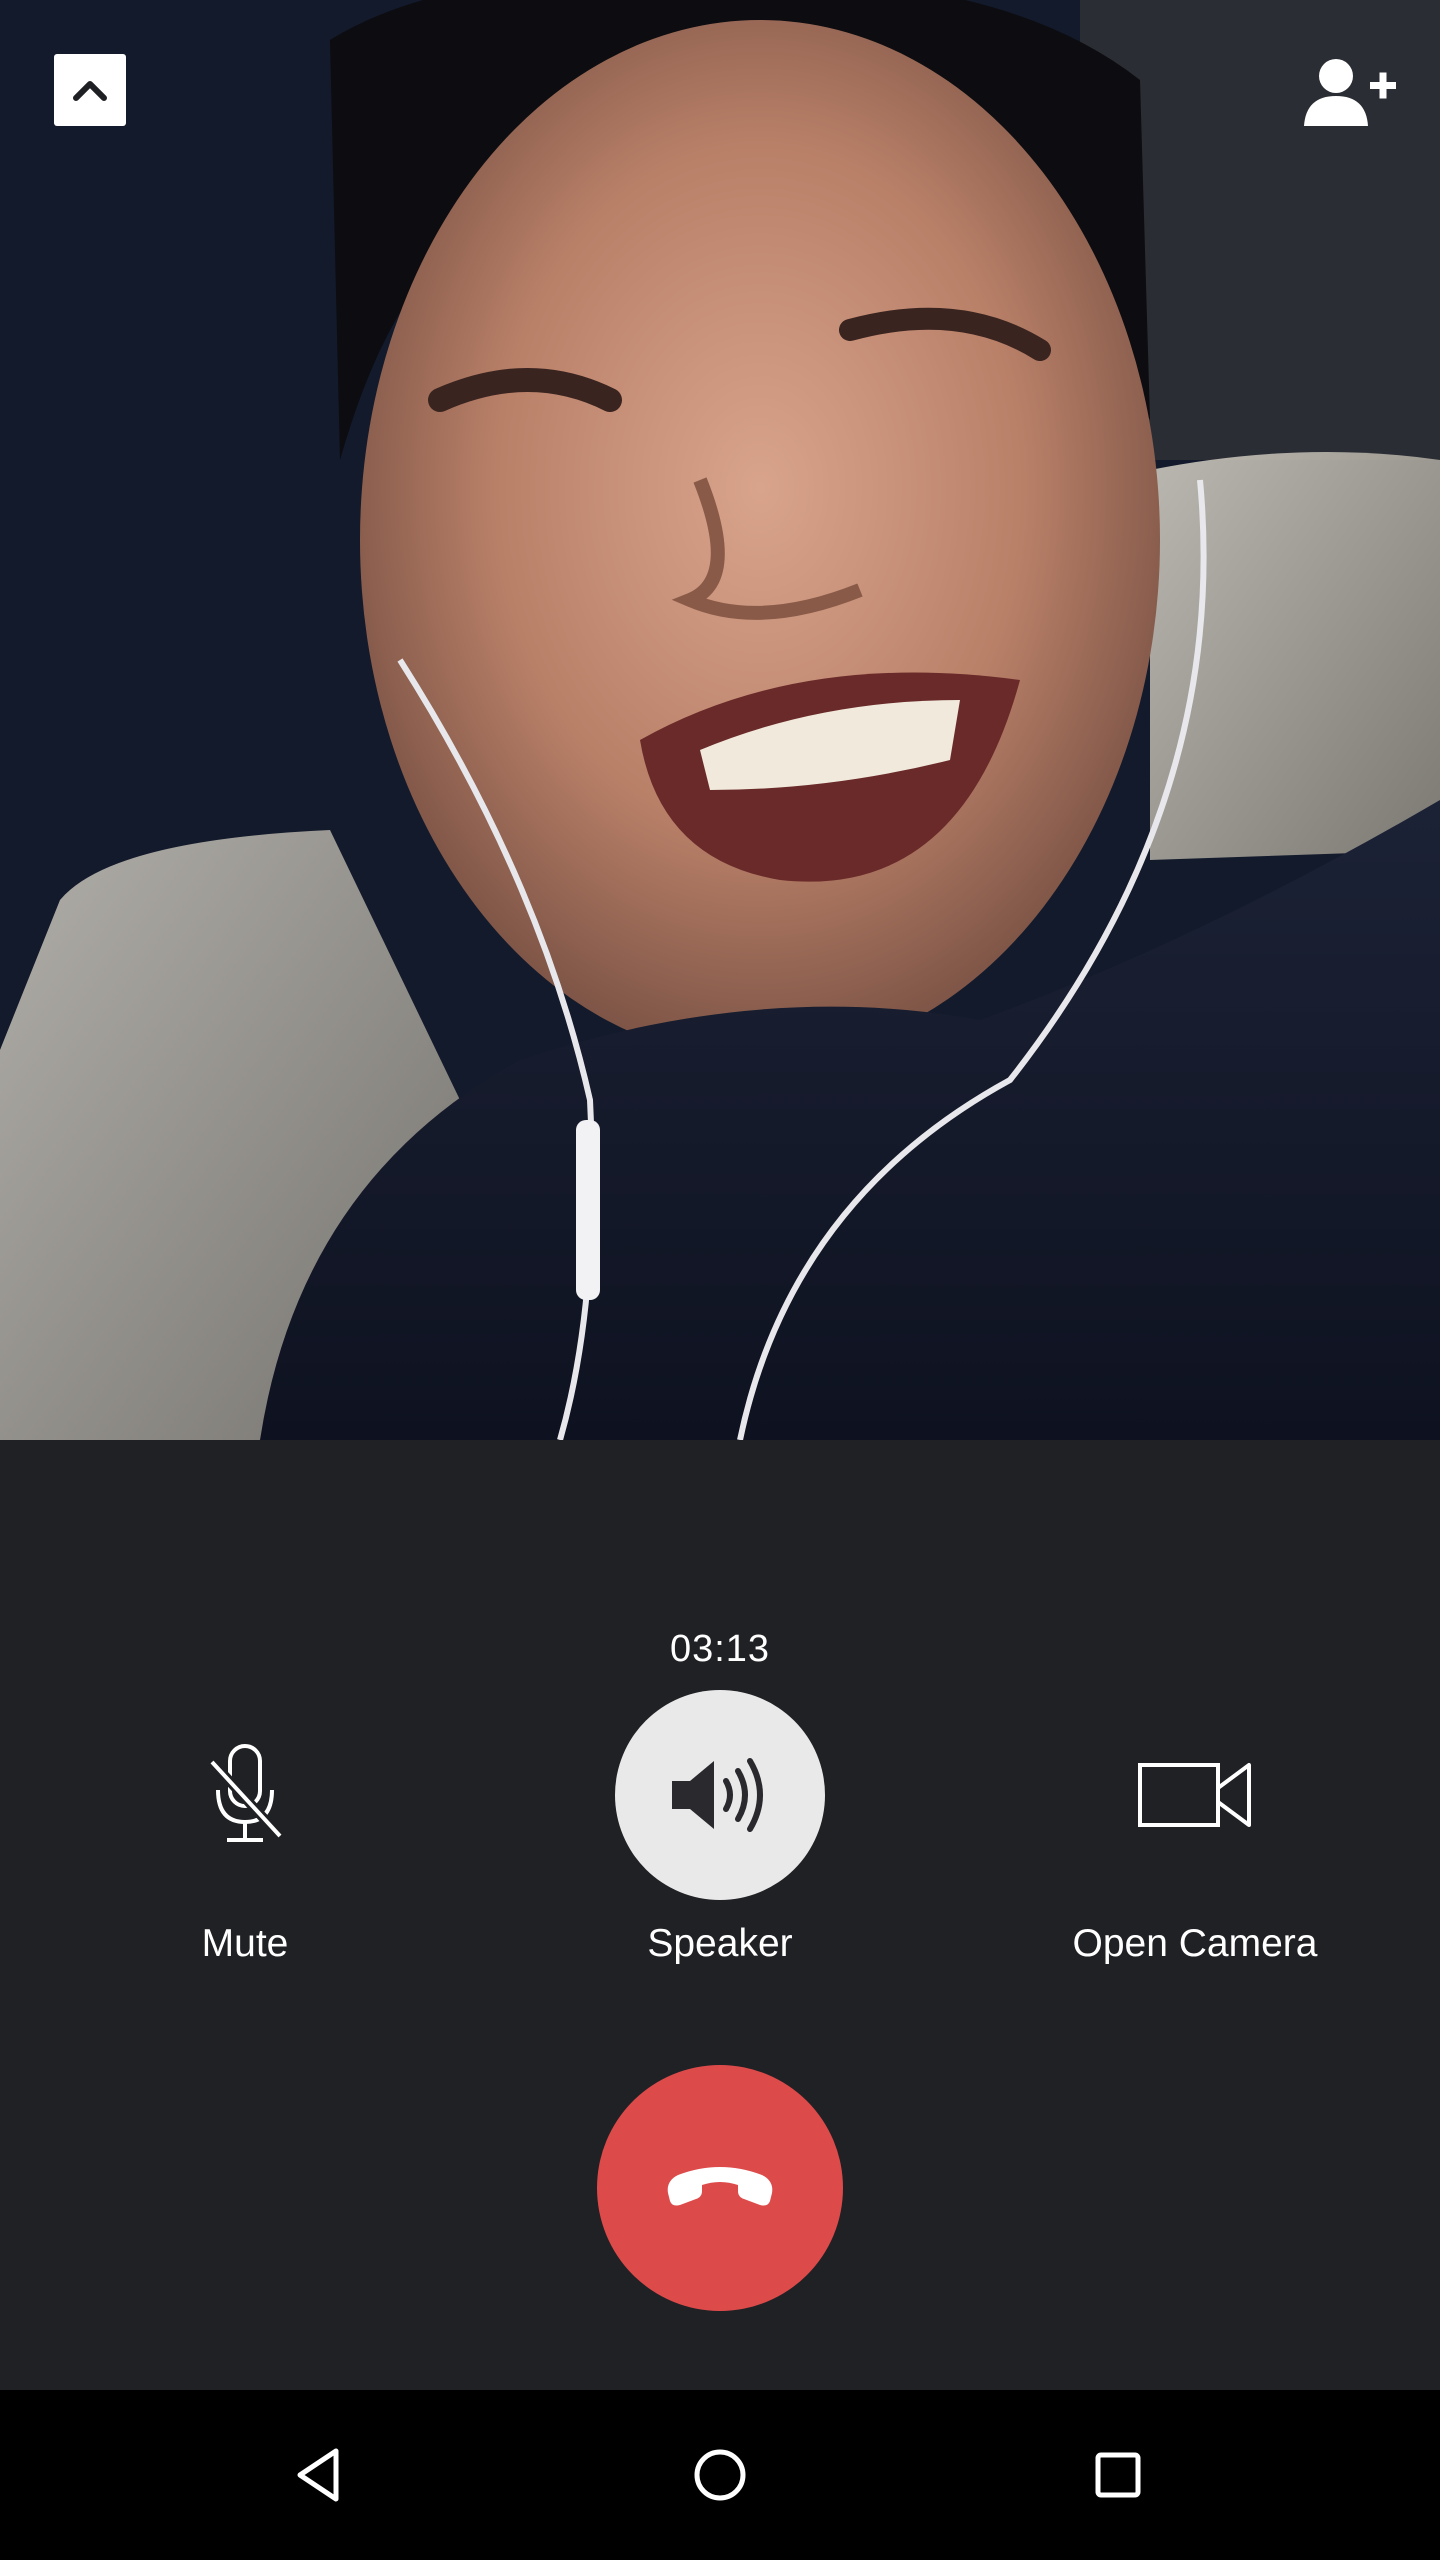 This screenshot has height=2560, width=1440. I want to click on open-camera-button: Open Camera, so click(1195, 1828).